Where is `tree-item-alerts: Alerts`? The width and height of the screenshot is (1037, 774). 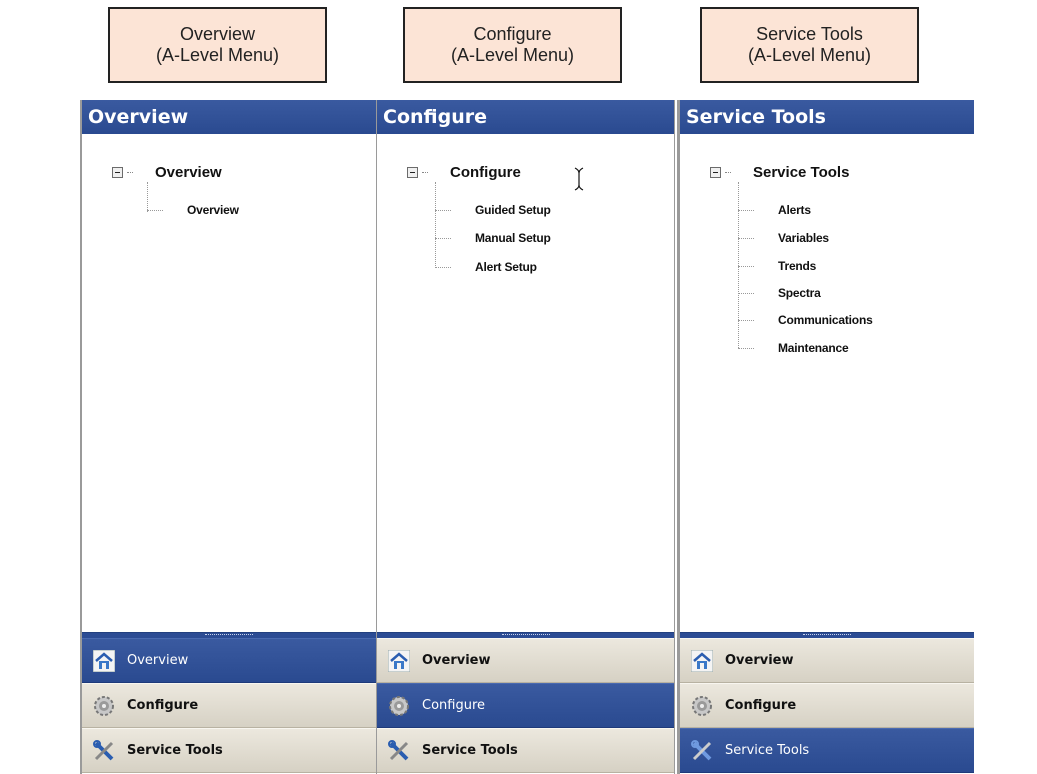 tree-item-alerts: Alerts is located at coordinates (774, 210).